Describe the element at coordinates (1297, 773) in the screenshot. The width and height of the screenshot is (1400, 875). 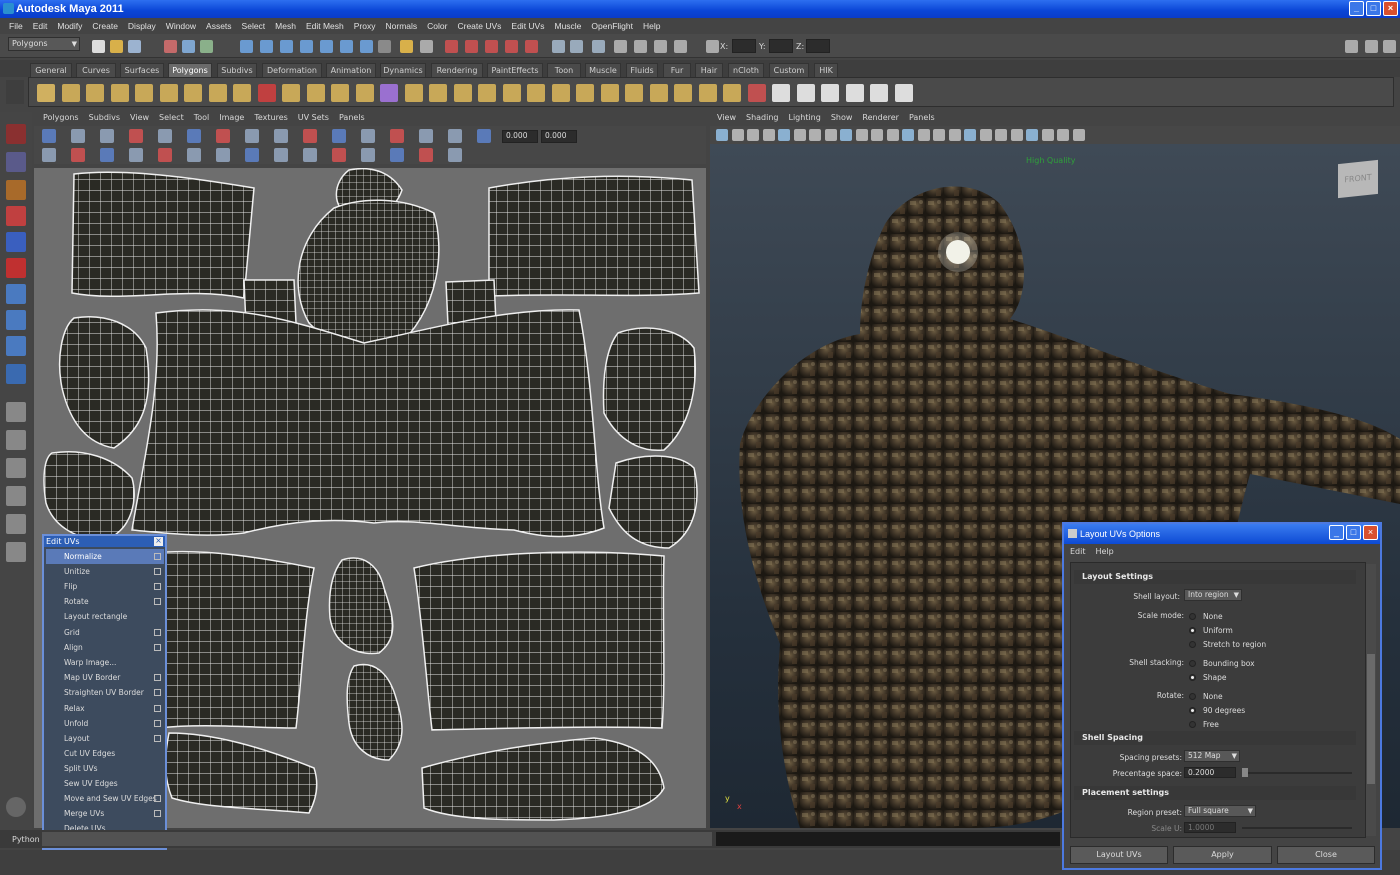
I see `percentage-space-slider` at that location.